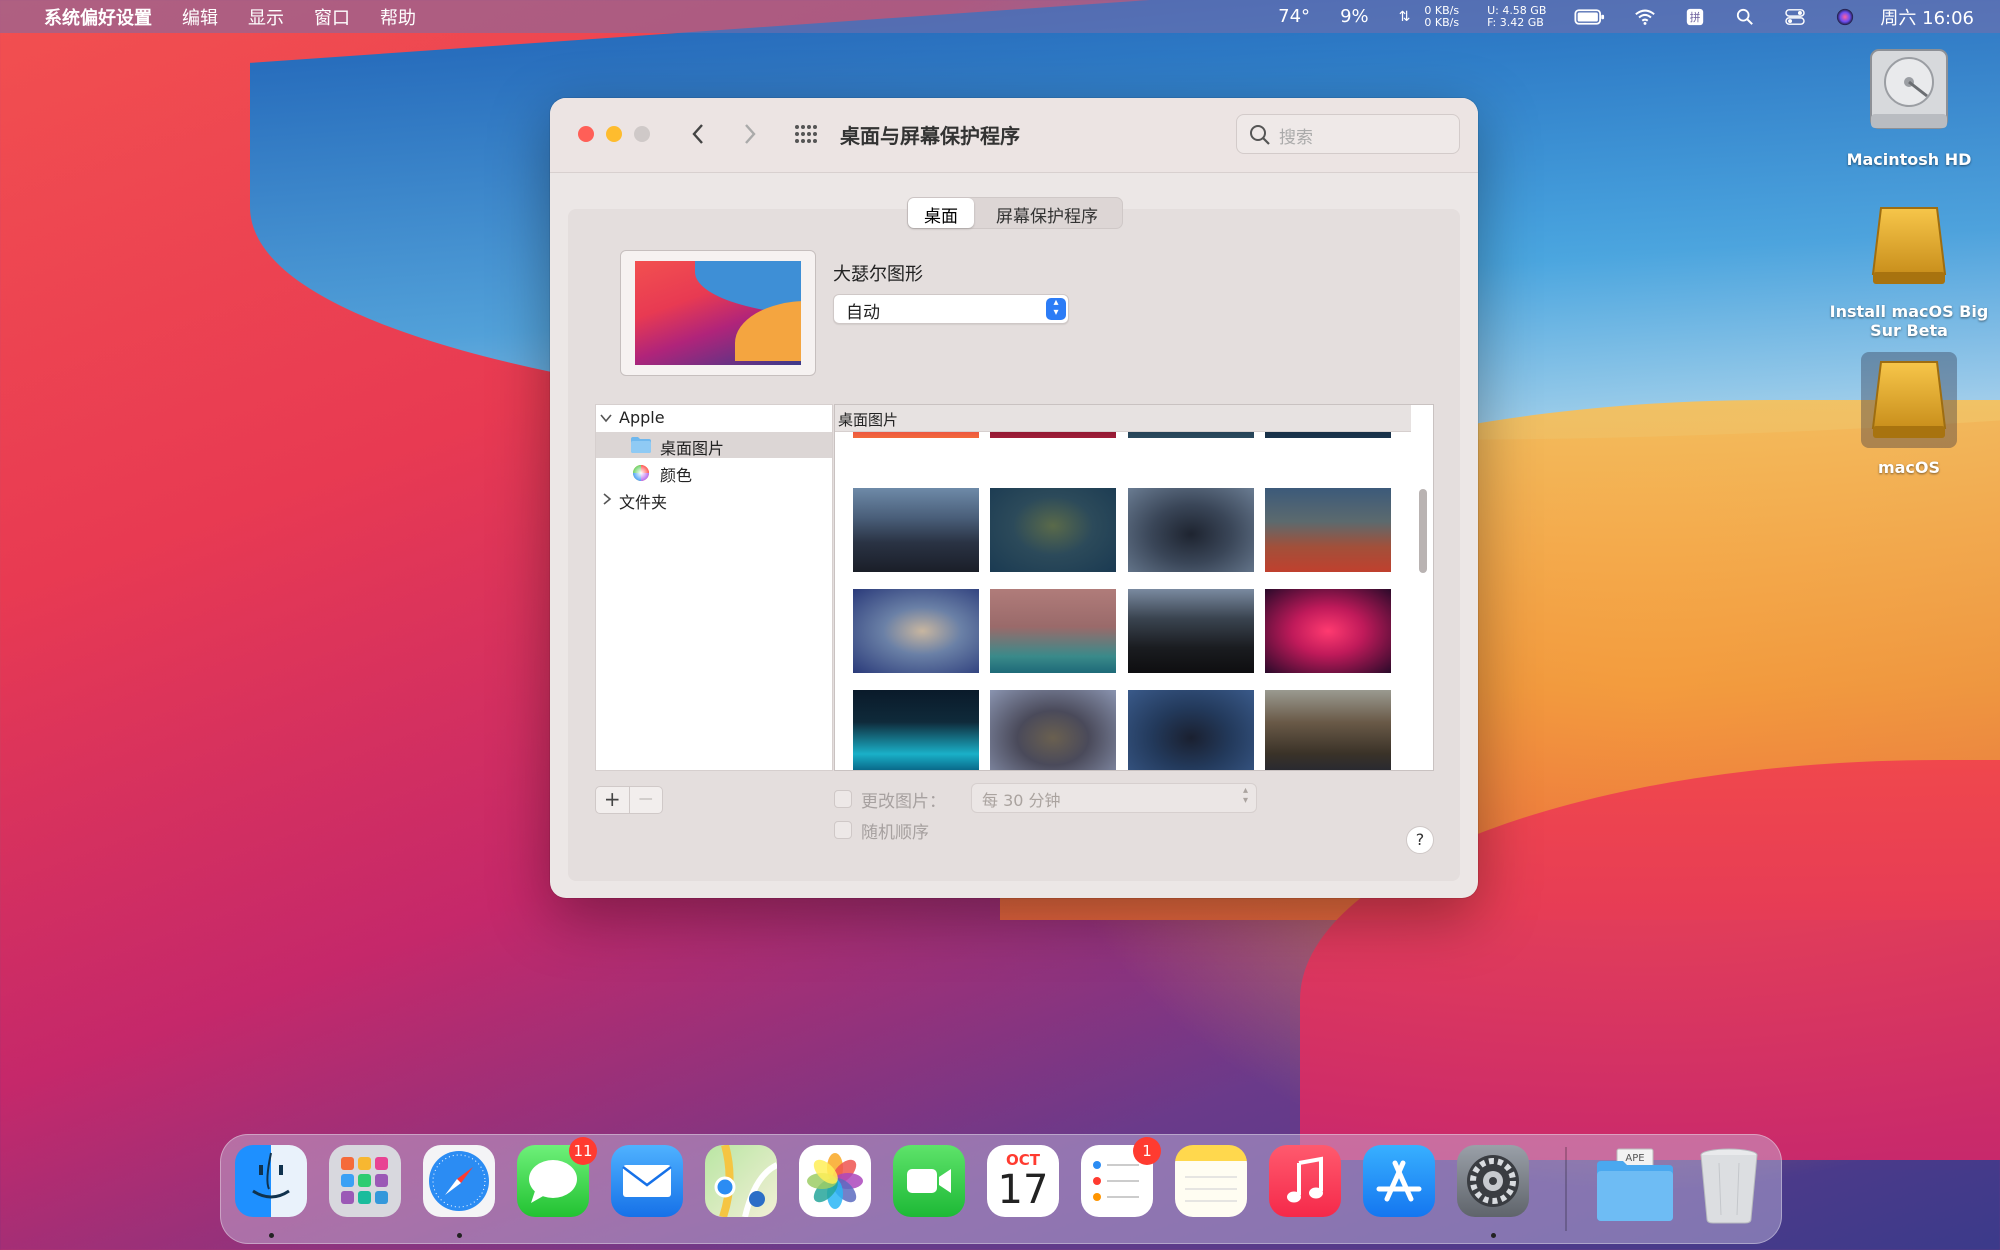 The image size is (2000, 1250). I want to click on launchpad-grid-icon, so click(364, 1180).